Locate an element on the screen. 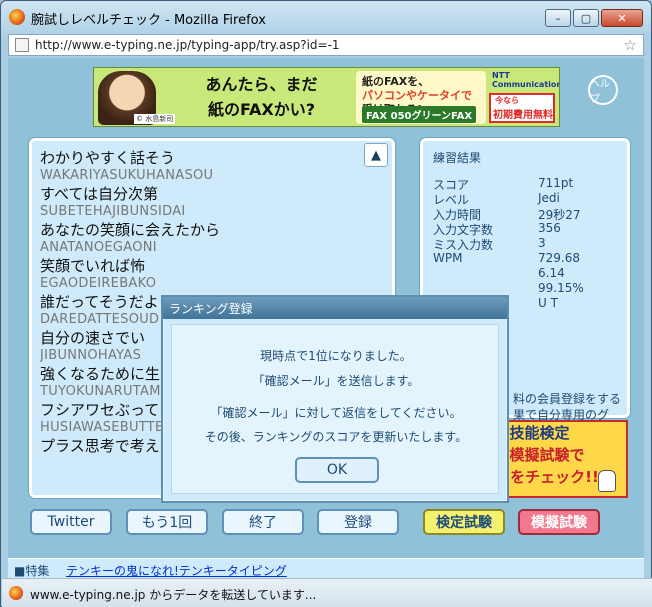 The image size is (652, 607). minimize-button: – is located at coordinates (558, 18).